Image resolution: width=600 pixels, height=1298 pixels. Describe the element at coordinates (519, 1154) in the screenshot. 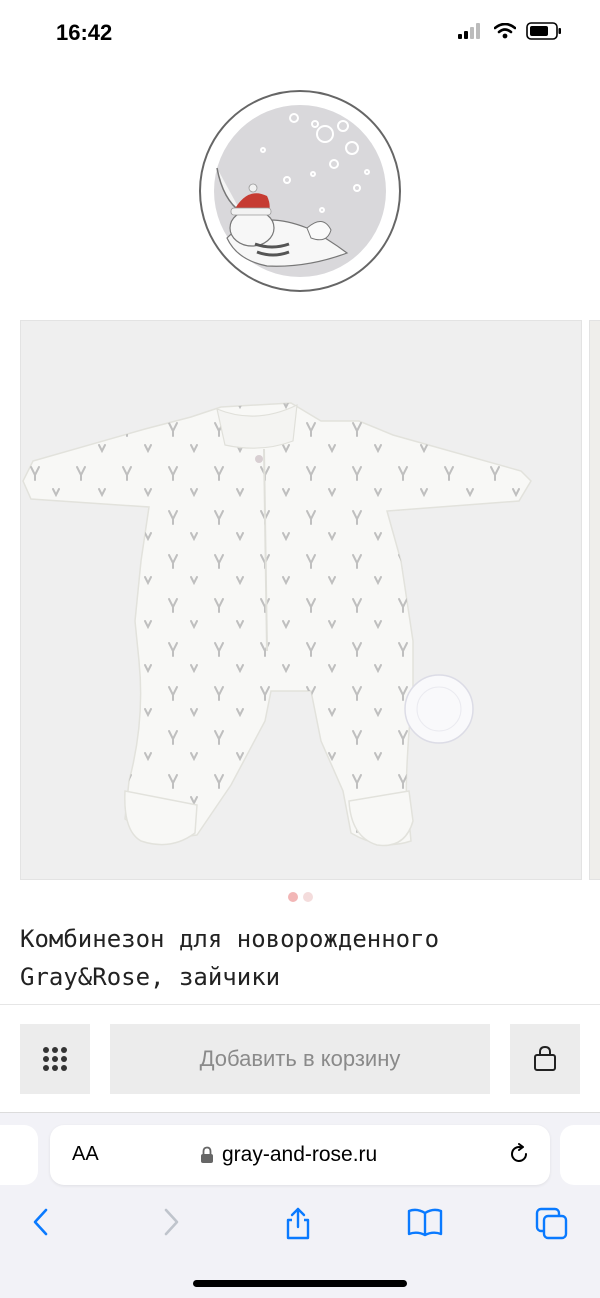

I see `reload-icon` at that location.